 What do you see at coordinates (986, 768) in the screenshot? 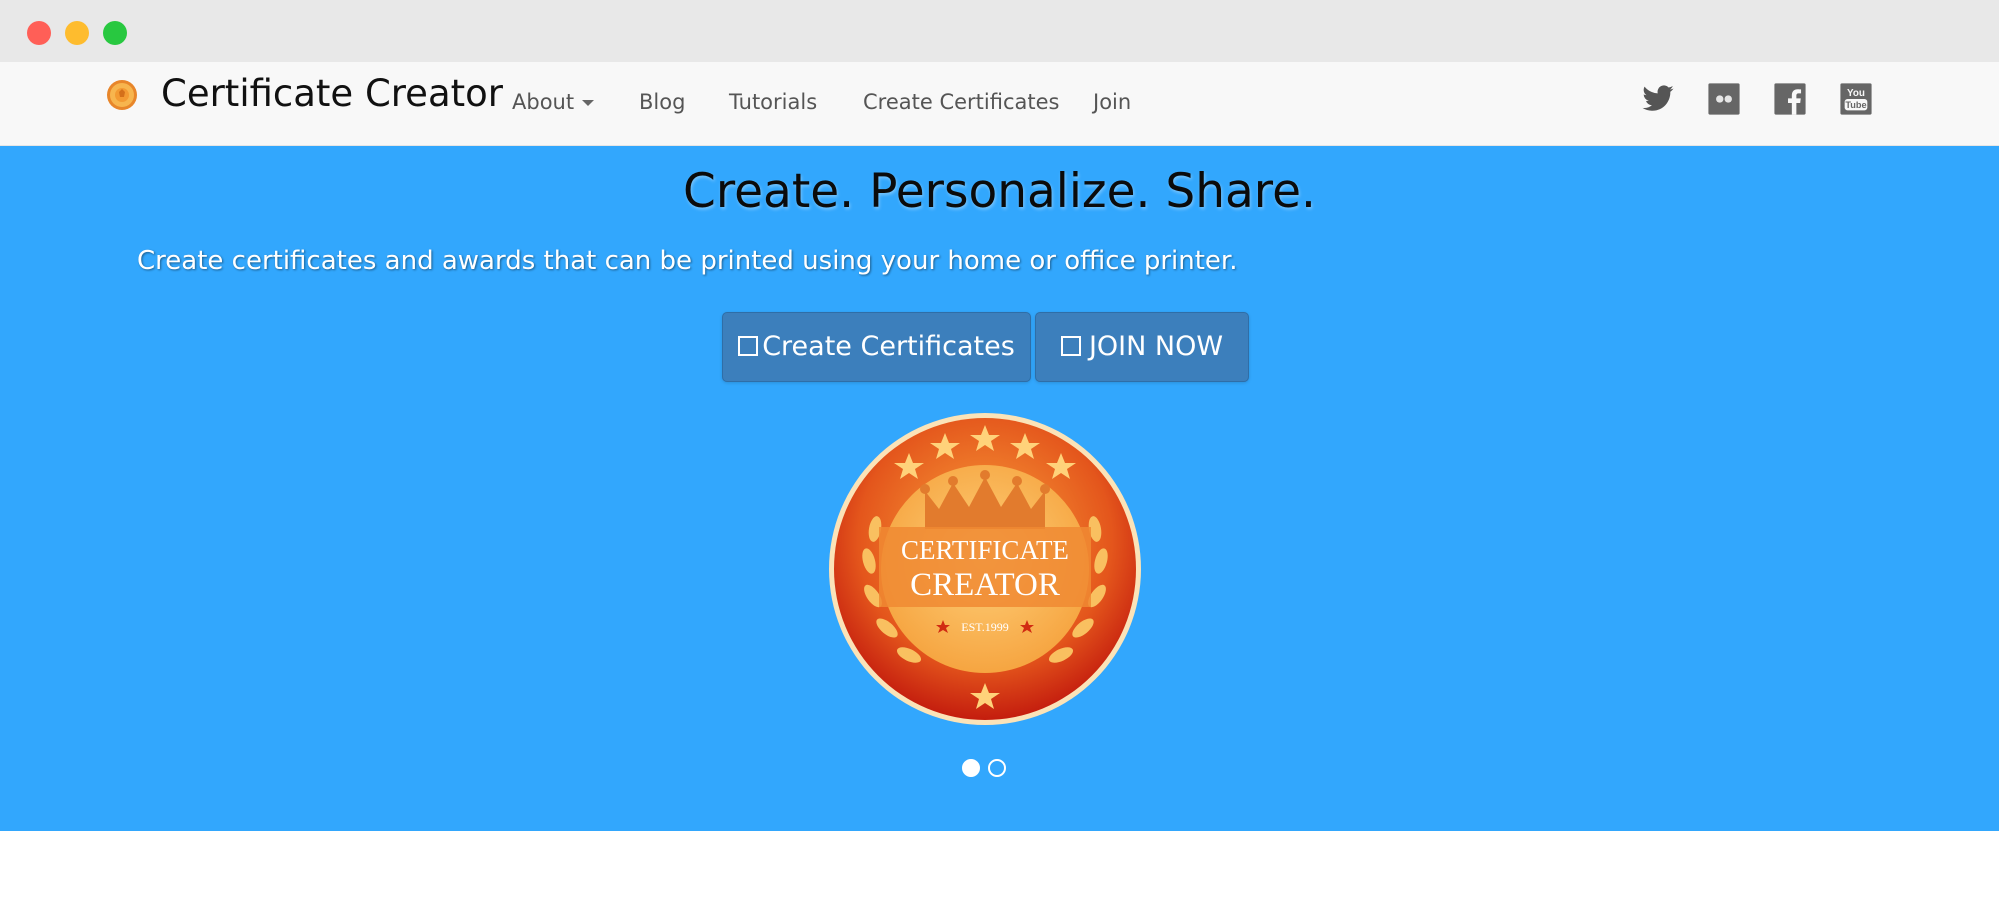
I see `carousel-indicators` at bounding box center [986, 768].